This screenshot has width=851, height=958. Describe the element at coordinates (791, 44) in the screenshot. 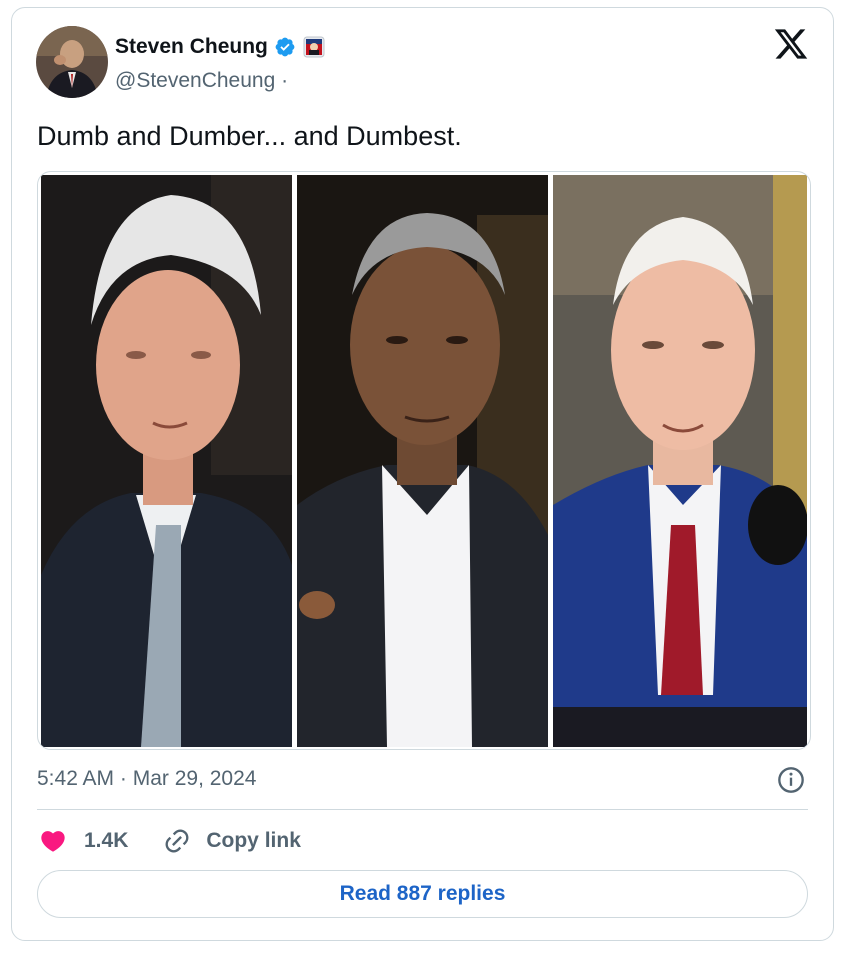

I see `x-logo-icon` at that location.